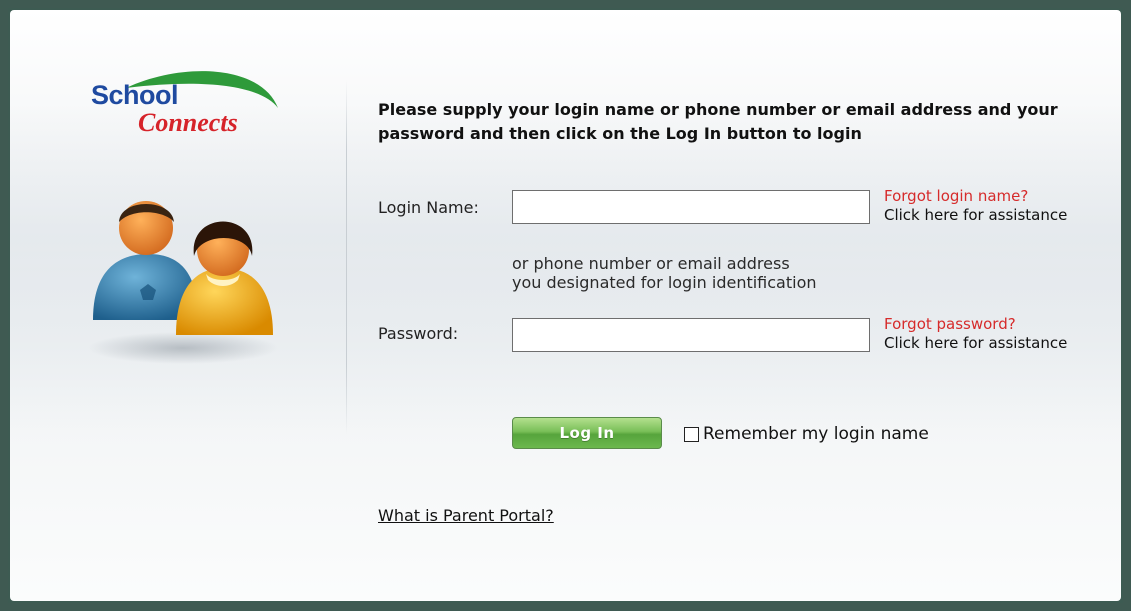  I want to click on password-assist-link: Click here for assistance, so click(975, 343).